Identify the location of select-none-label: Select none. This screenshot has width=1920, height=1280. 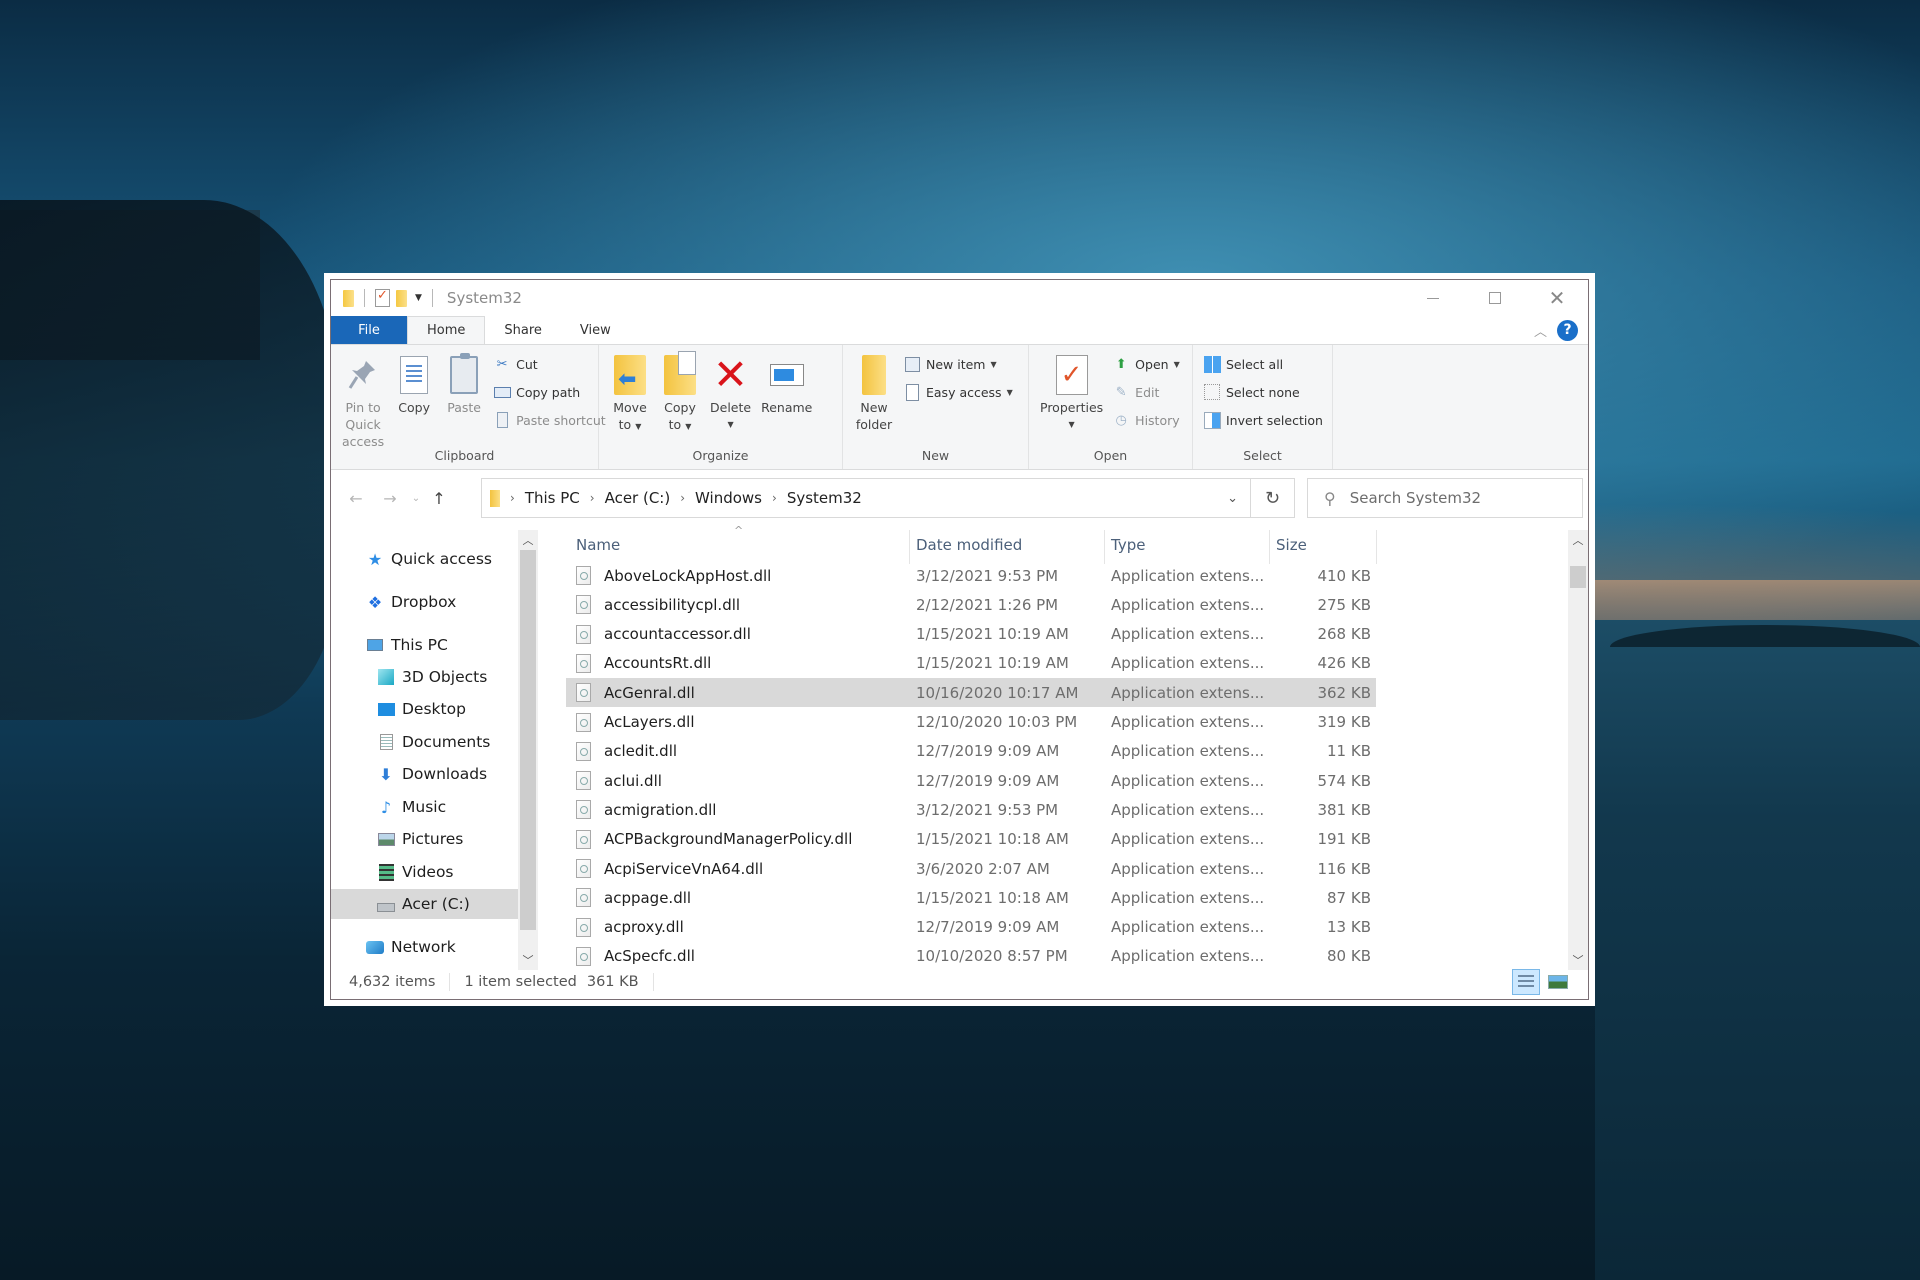
(1263, 392).